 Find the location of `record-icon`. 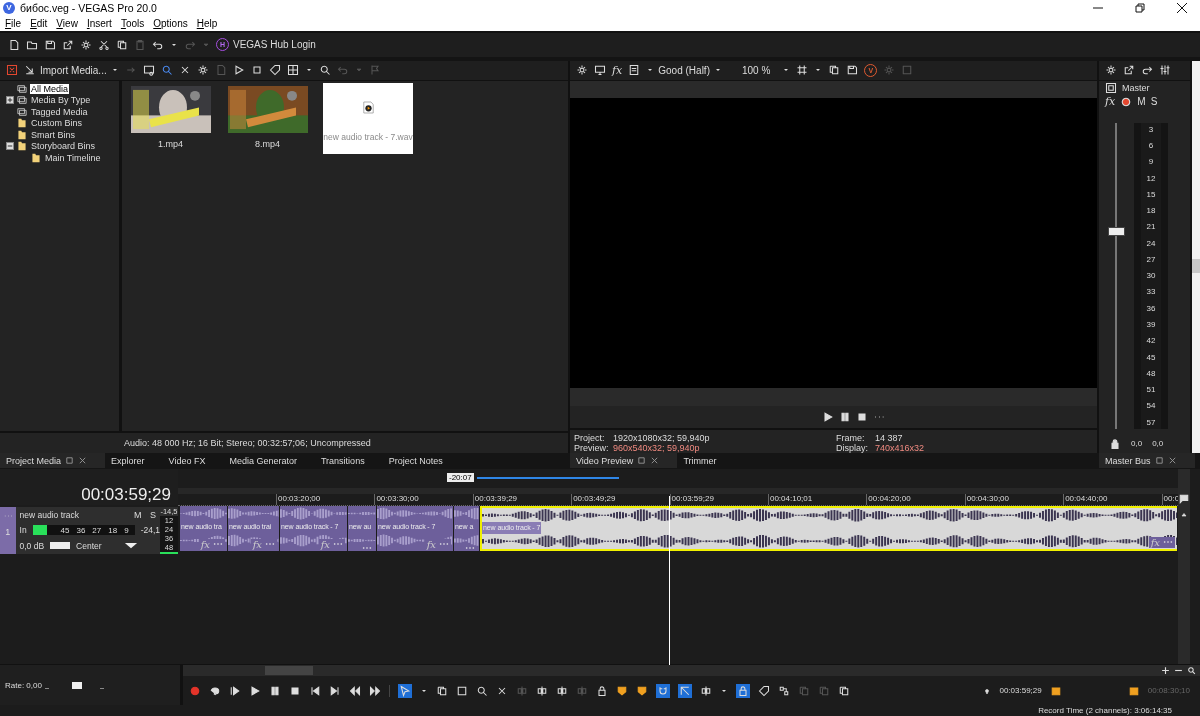

record-icon is located at coordinates (195, 690).